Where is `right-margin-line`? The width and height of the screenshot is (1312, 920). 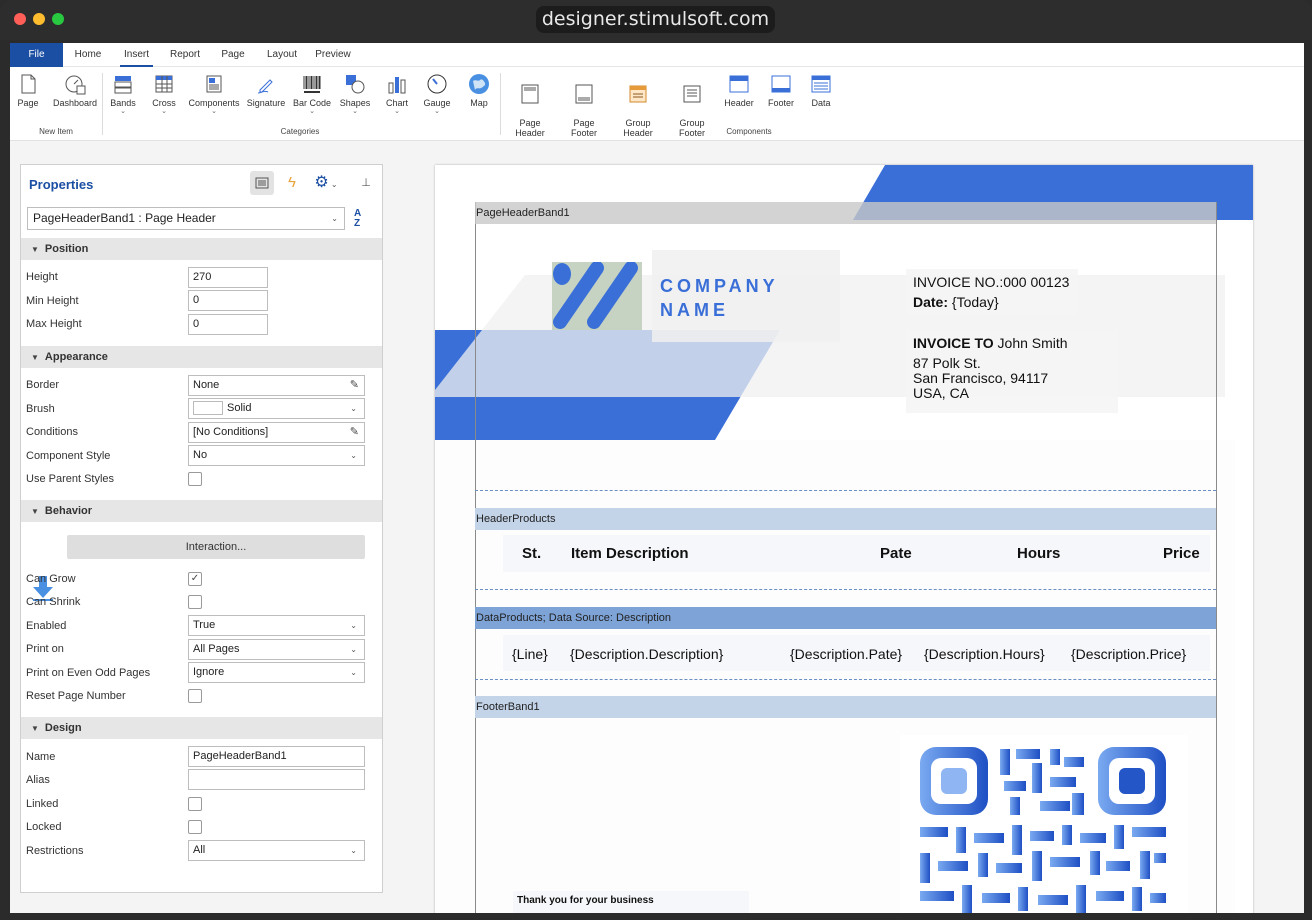 right-margin-line is located at coordinates (1216, 557).